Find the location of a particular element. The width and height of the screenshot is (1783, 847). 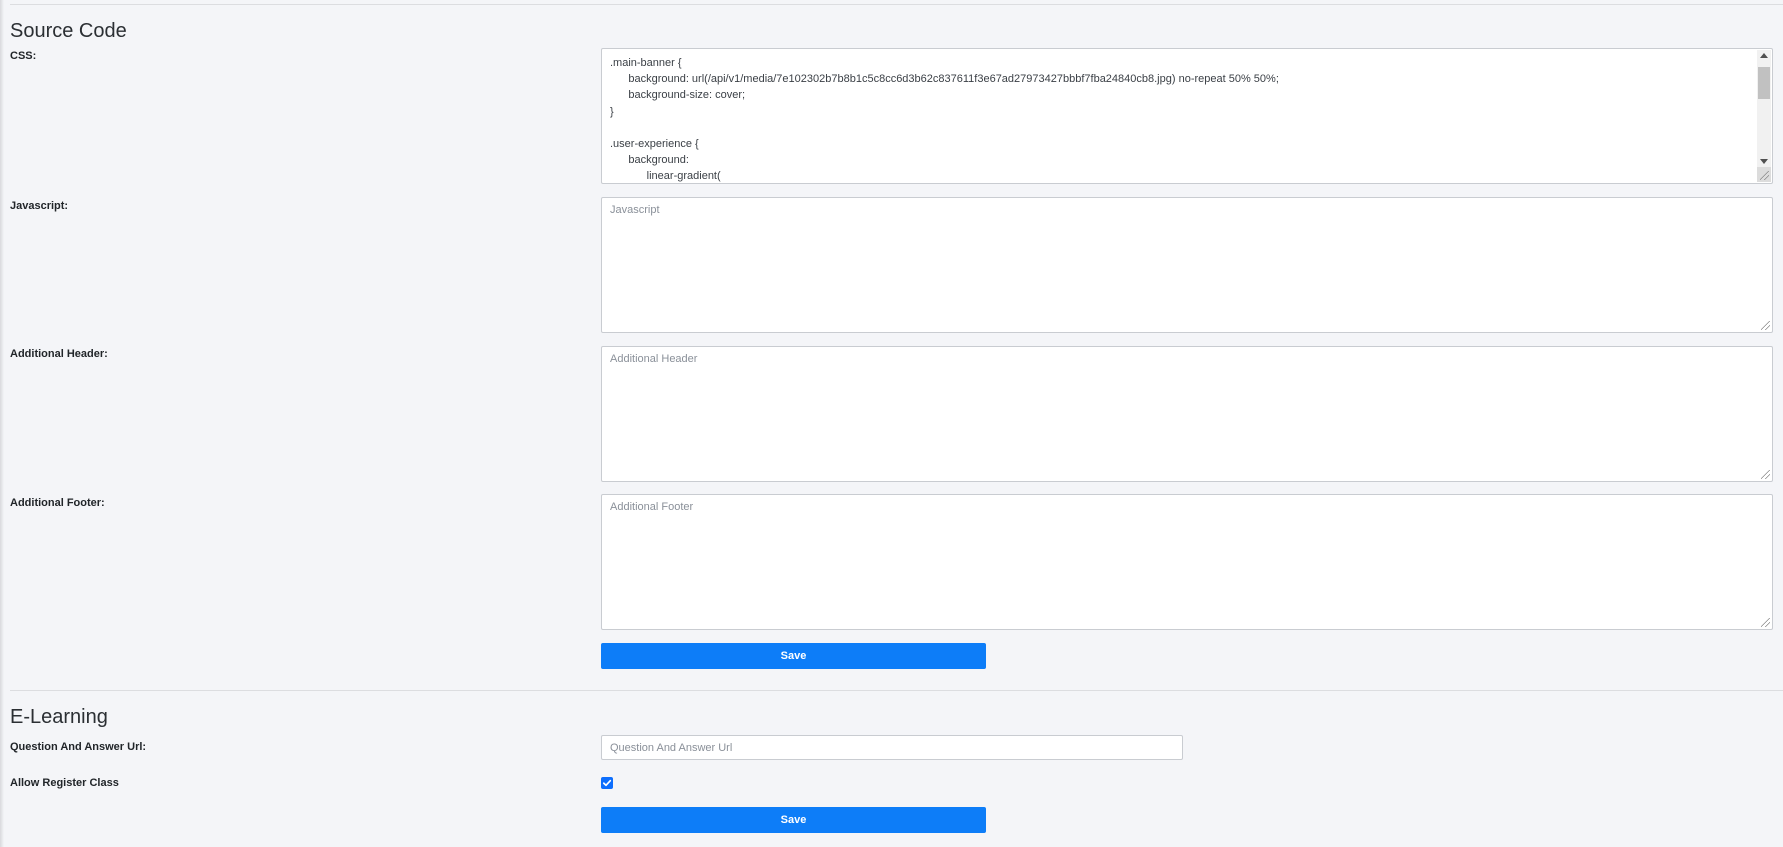

additional-header-textarea: Additional Header is located at coordinates (1187, 414).